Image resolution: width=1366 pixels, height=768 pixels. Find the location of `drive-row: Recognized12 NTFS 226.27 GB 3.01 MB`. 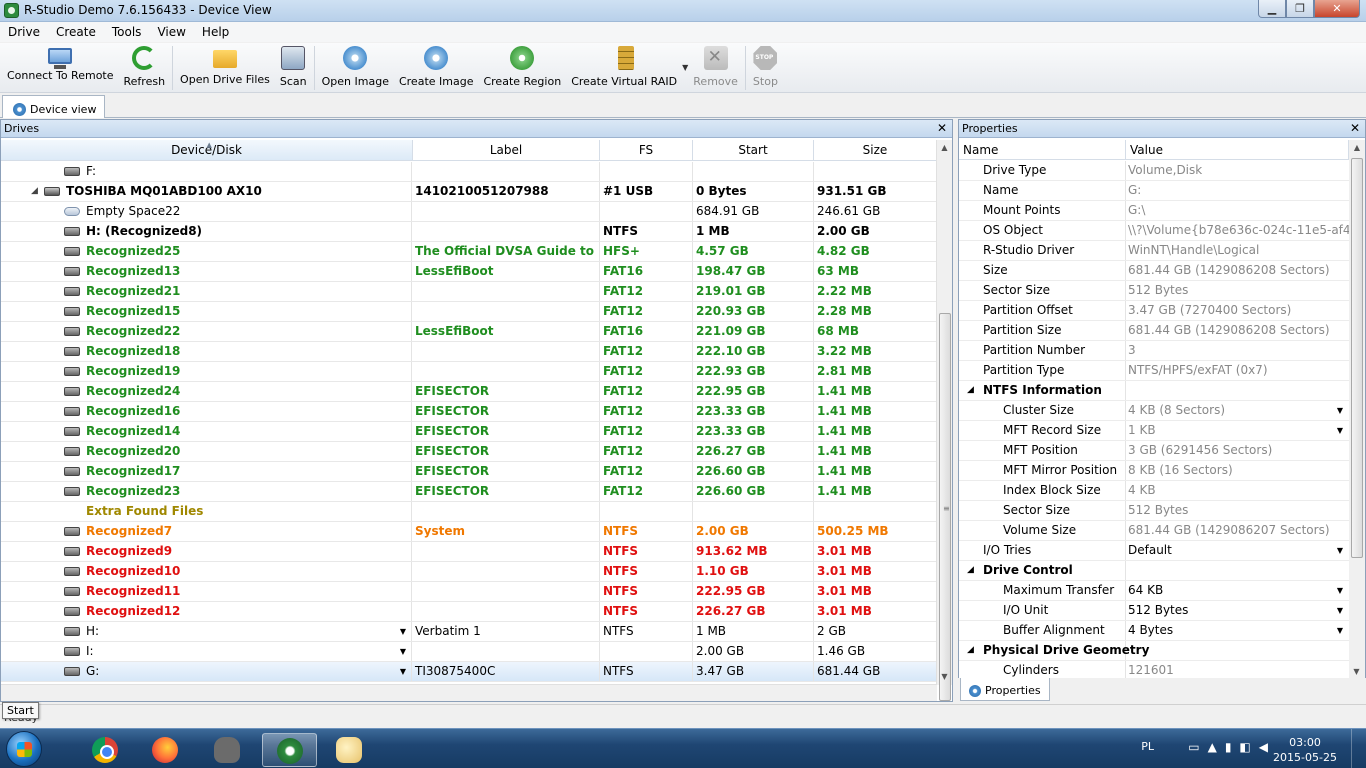

drive-row: Recognized12 NTFS 226.27 GB 3.01 MB is located at coordinates (469, 612).